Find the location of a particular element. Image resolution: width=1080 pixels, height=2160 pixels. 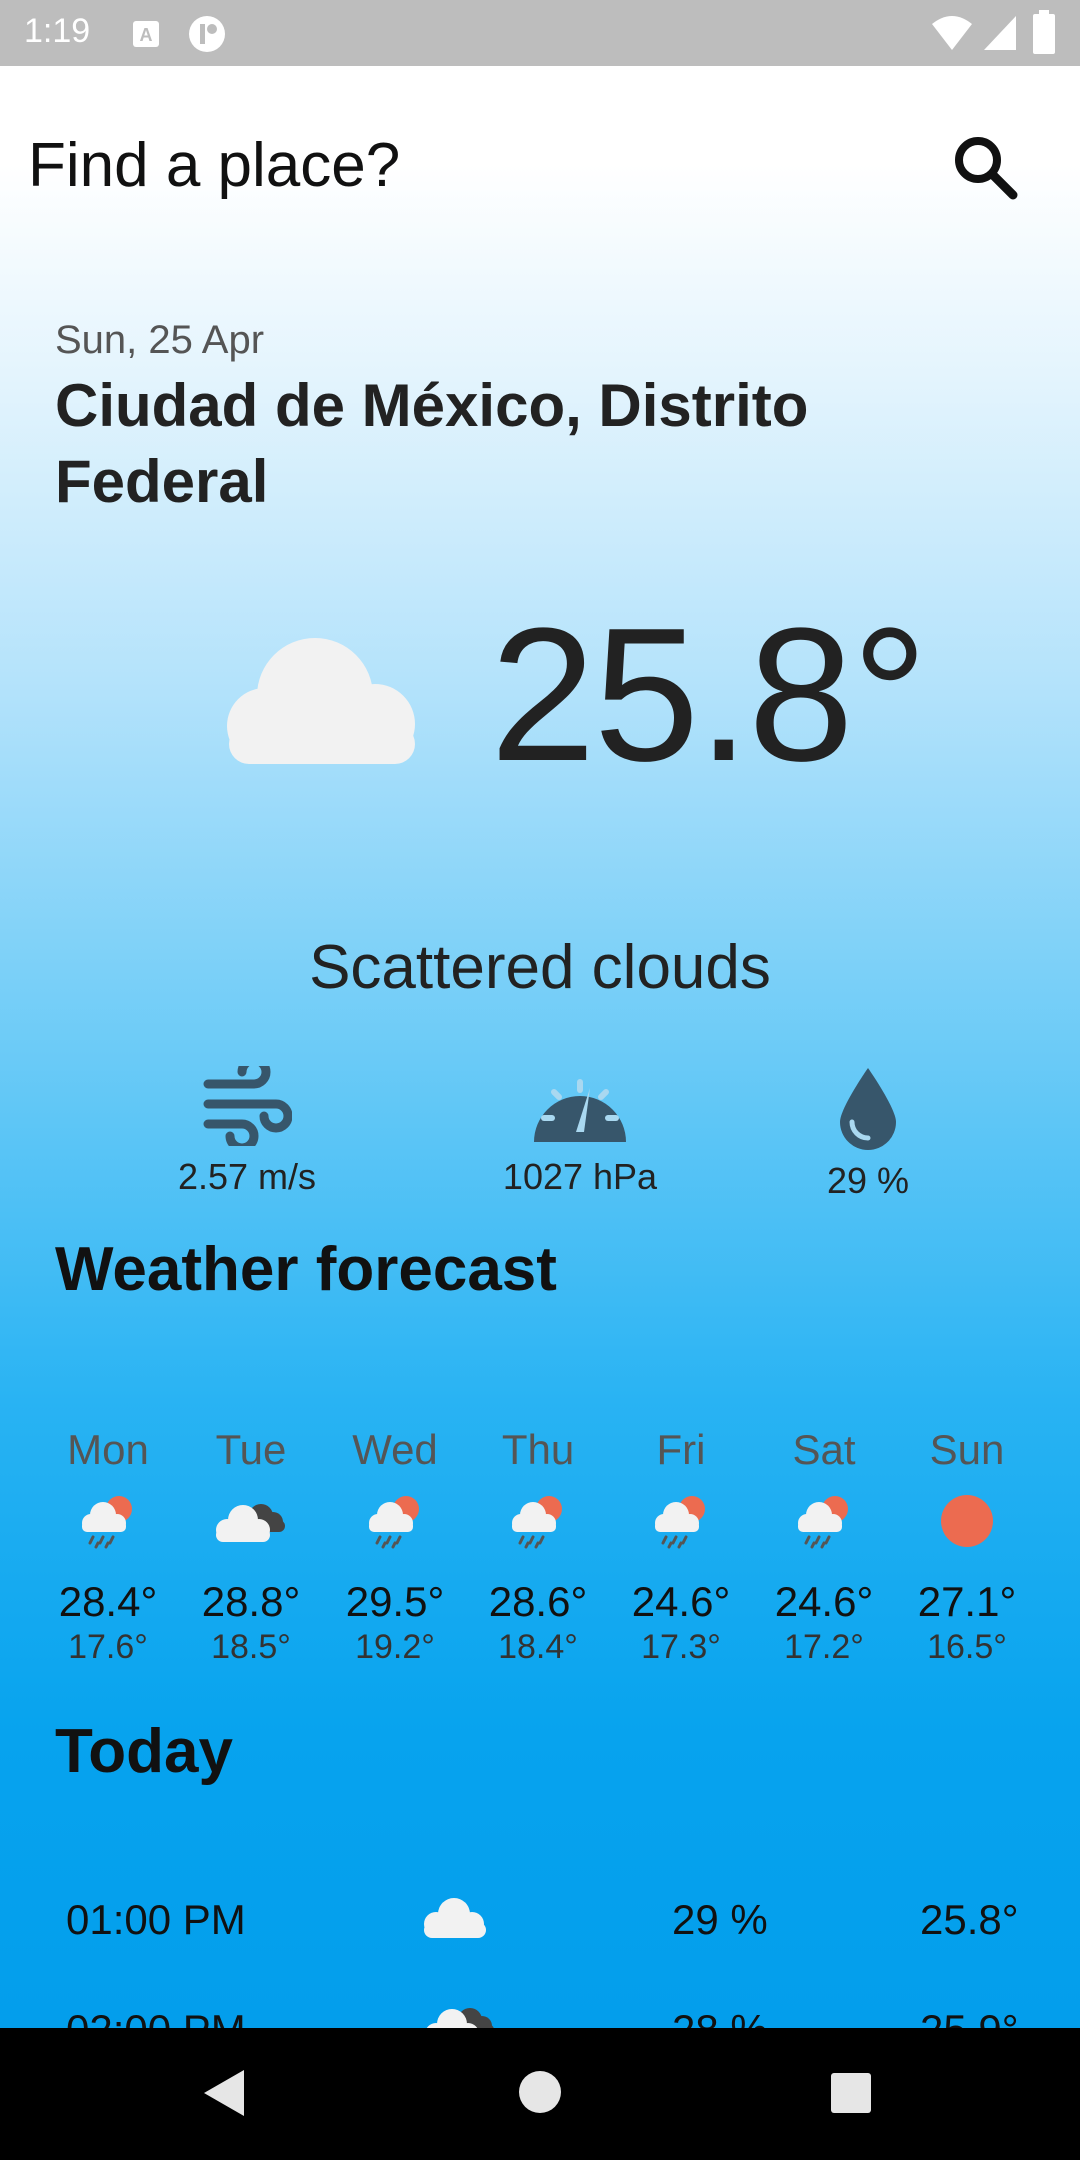

status-time: 1:19 is located at coordinates (57, 31).